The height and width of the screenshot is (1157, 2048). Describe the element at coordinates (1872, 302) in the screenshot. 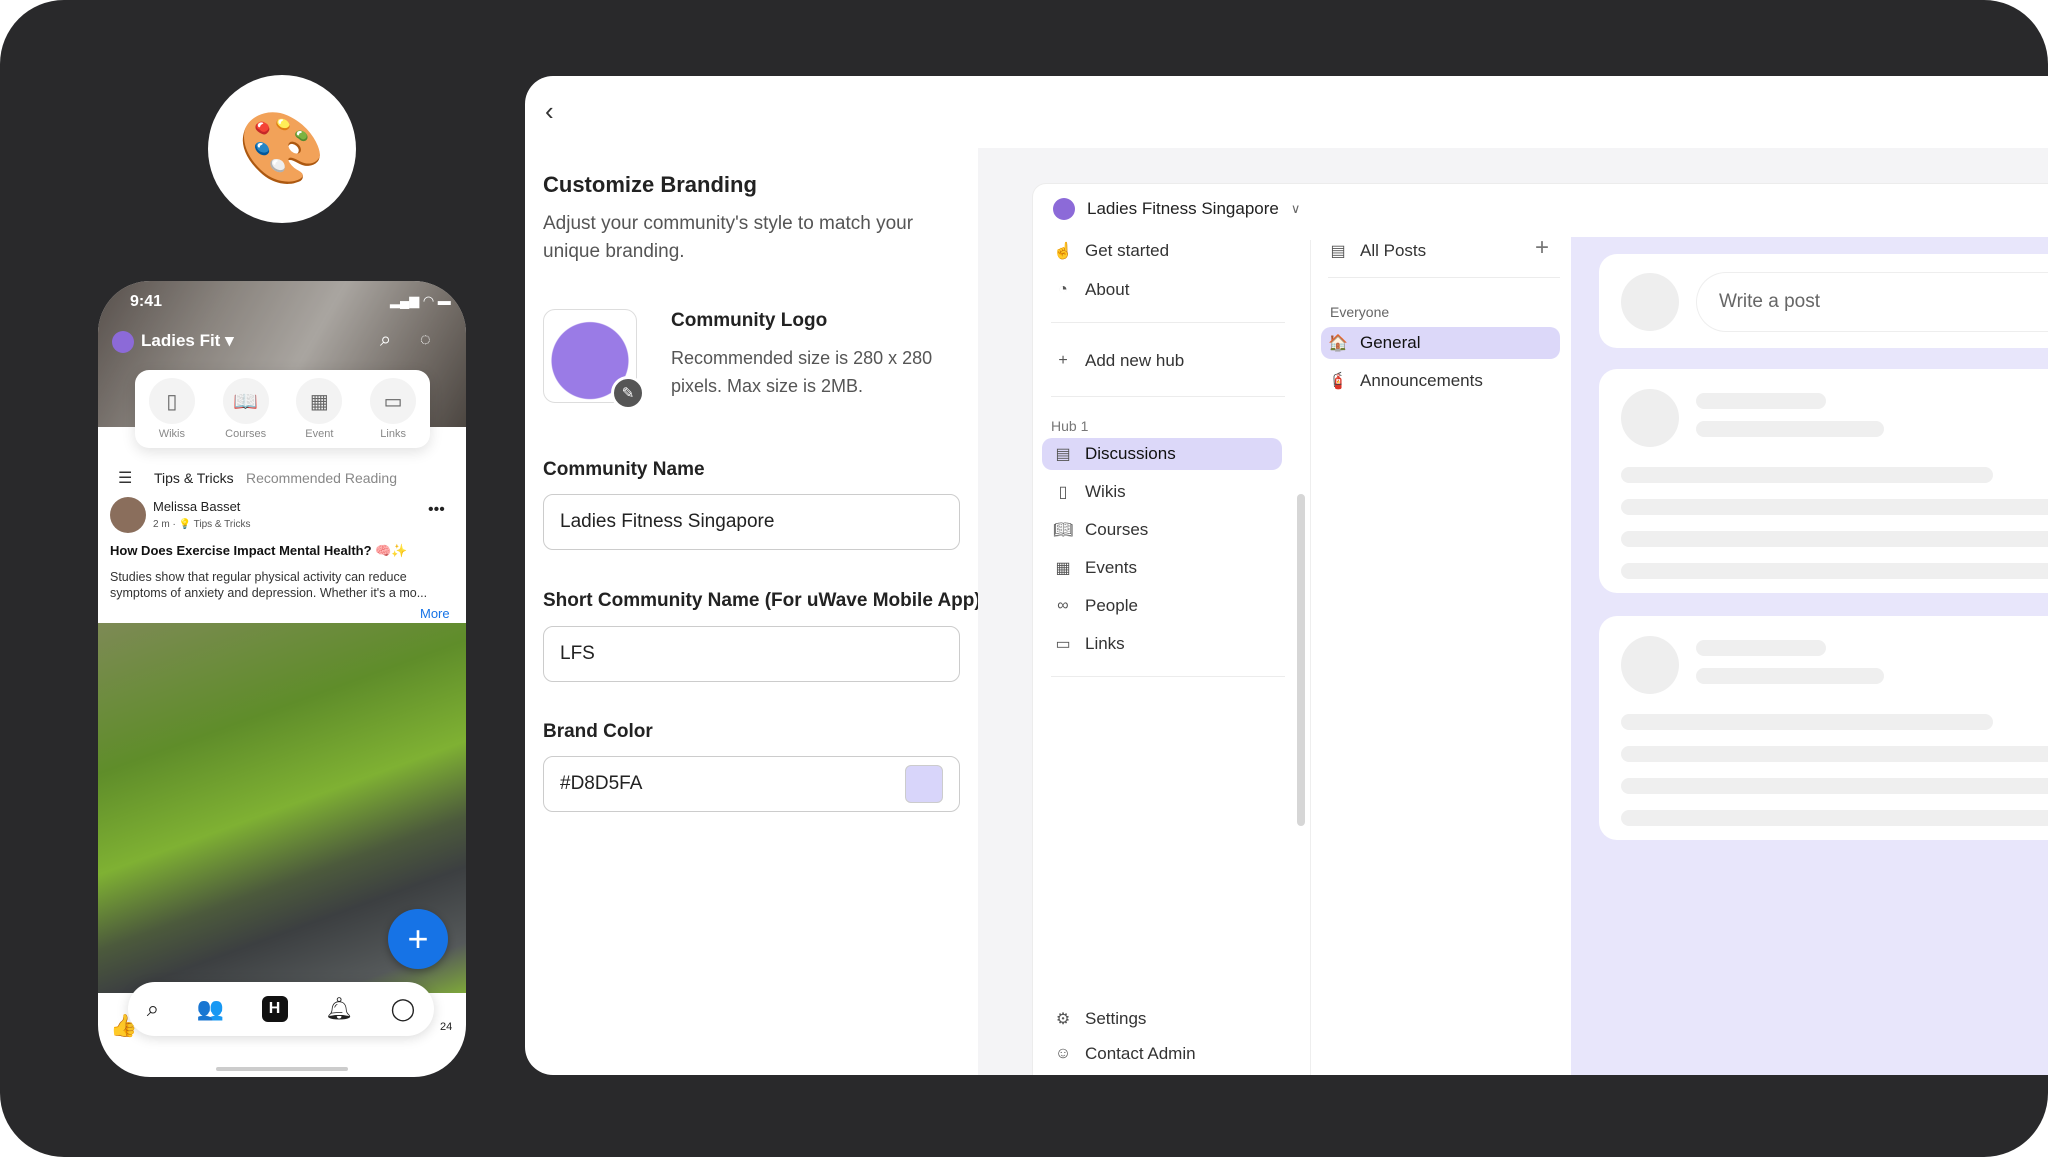

I see `write-post-input: Write a post` at that location.